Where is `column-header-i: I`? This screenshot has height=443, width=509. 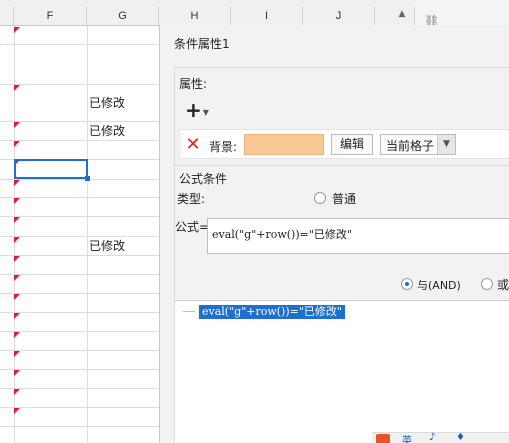
column-header-i: I is located at coordinates (267, 16).